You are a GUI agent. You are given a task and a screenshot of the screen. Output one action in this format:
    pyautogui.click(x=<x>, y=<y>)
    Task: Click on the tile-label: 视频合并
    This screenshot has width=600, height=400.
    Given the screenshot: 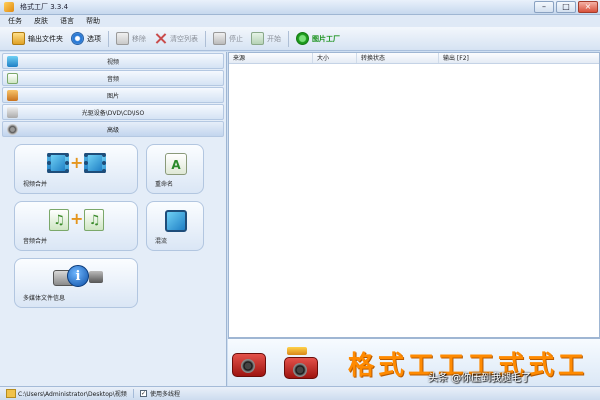 What is the action you would take?
    pyautogui.click(x=35, y=184)
    